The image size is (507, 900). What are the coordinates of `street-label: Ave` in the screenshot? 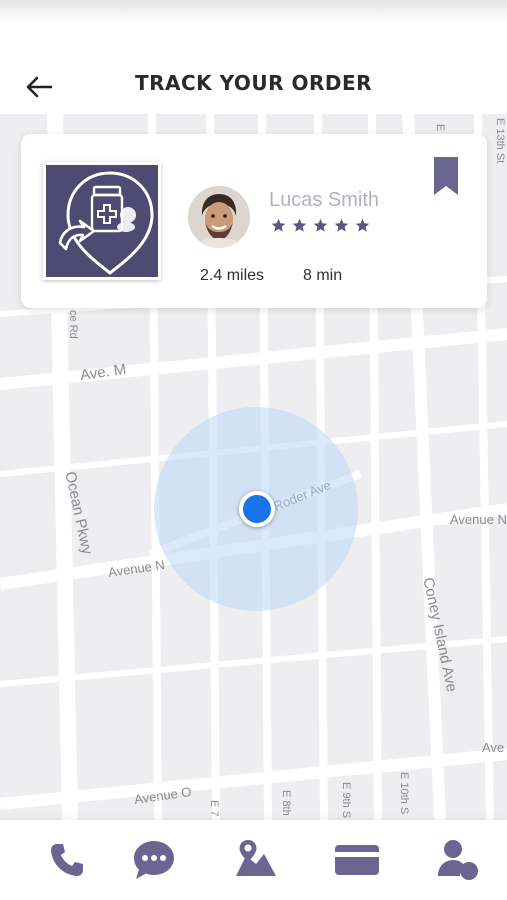 It's located at (493, 747).